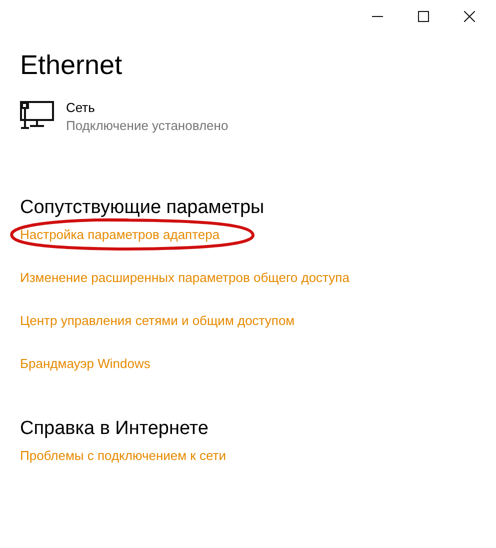 This screenshot has height=548, width=496. What do you see at coordinates (81, 108) in the screenshot?
I see `network-name: Сеть` at bounding box center [81, 108].